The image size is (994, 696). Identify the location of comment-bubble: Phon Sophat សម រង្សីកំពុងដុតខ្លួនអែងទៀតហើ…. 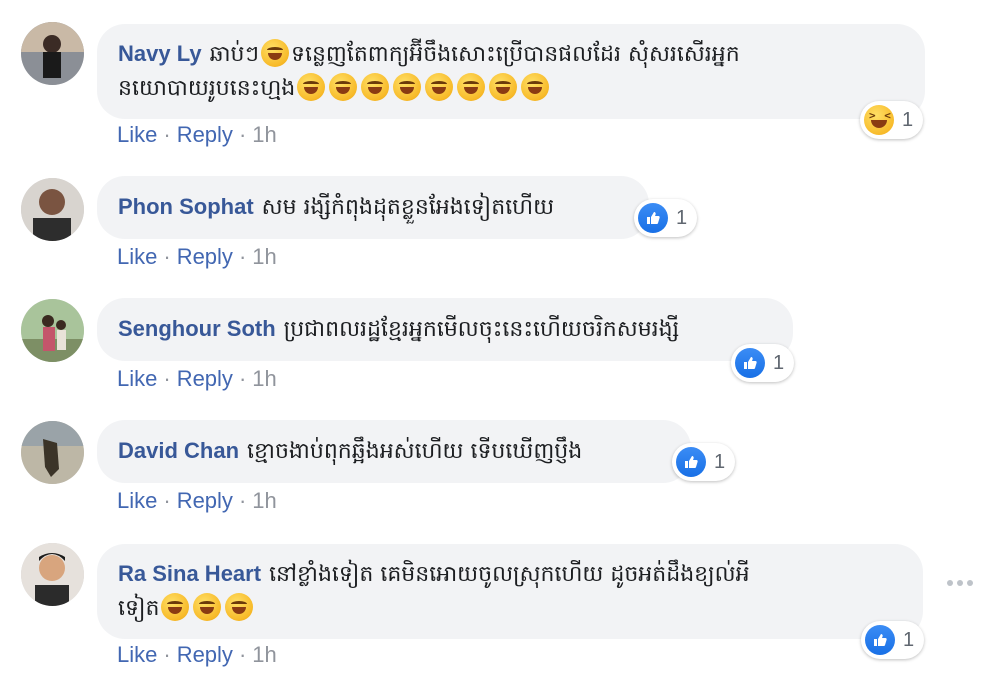
(373, 207).